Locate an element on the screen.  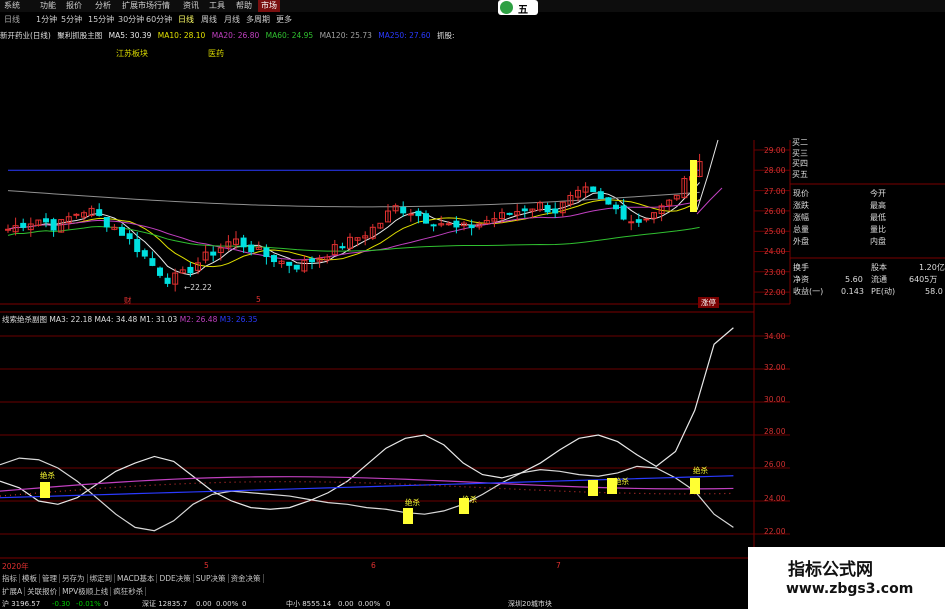
limit-up-candle is located at coordinates (693, 186).